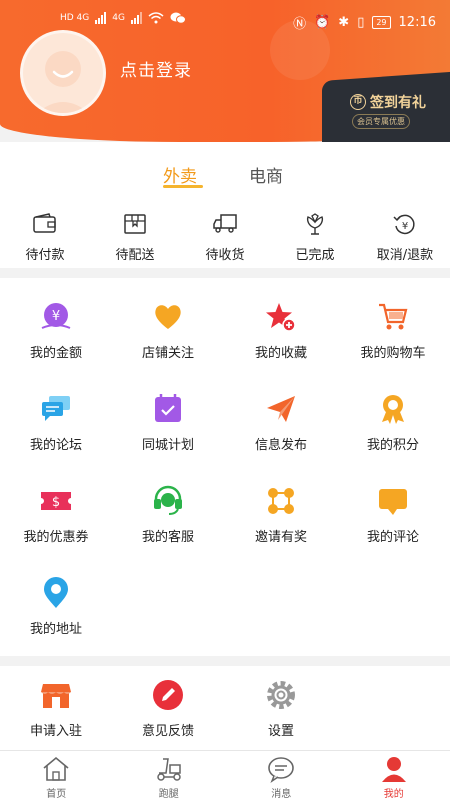 This screenshot has width=450, height=800. I want to click on grid-item-label: 我的积分, so click(392, 445).